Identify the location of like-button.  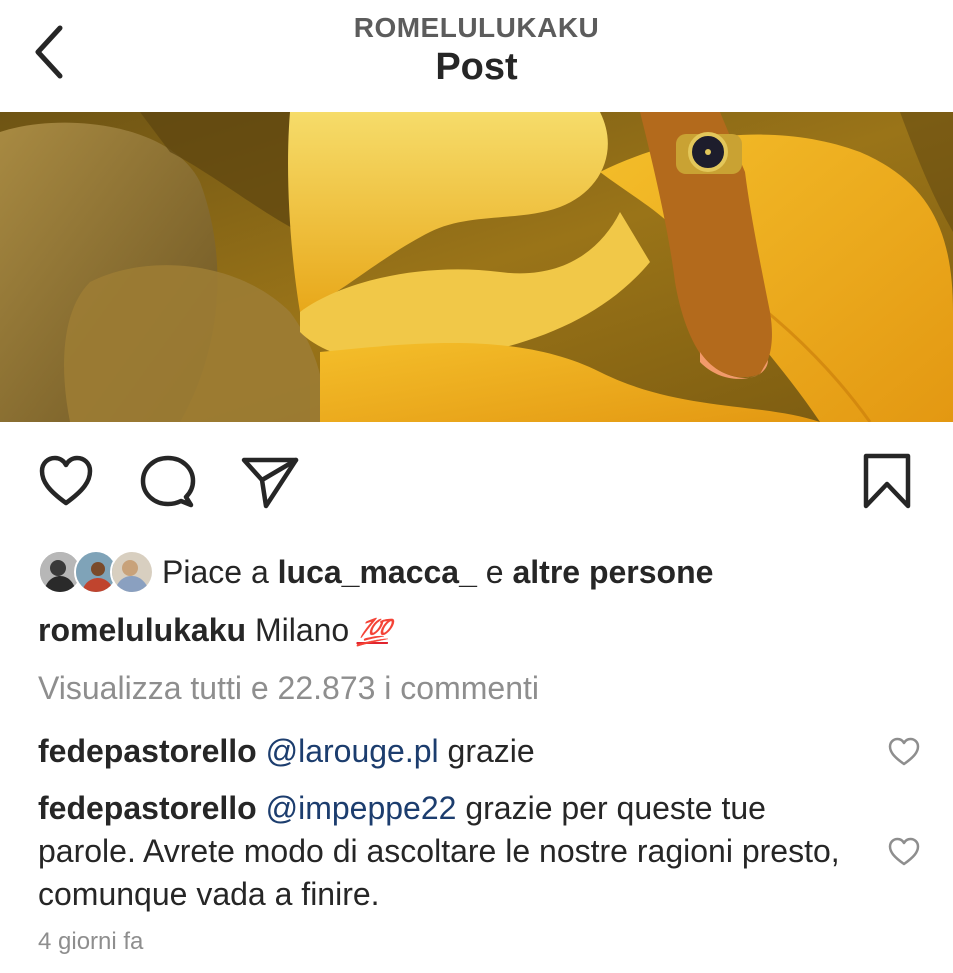
(66, 483).